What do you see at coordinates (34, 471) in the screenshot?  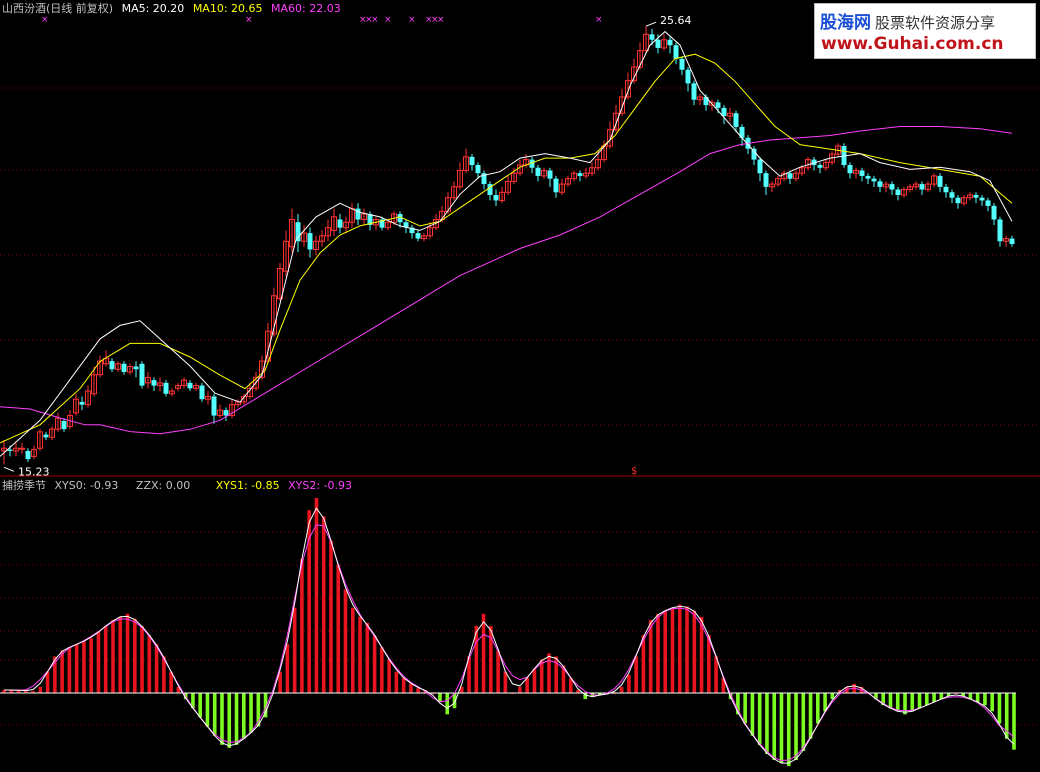 I see `low-price-label: 15.23` at bounding box center [34, 471].